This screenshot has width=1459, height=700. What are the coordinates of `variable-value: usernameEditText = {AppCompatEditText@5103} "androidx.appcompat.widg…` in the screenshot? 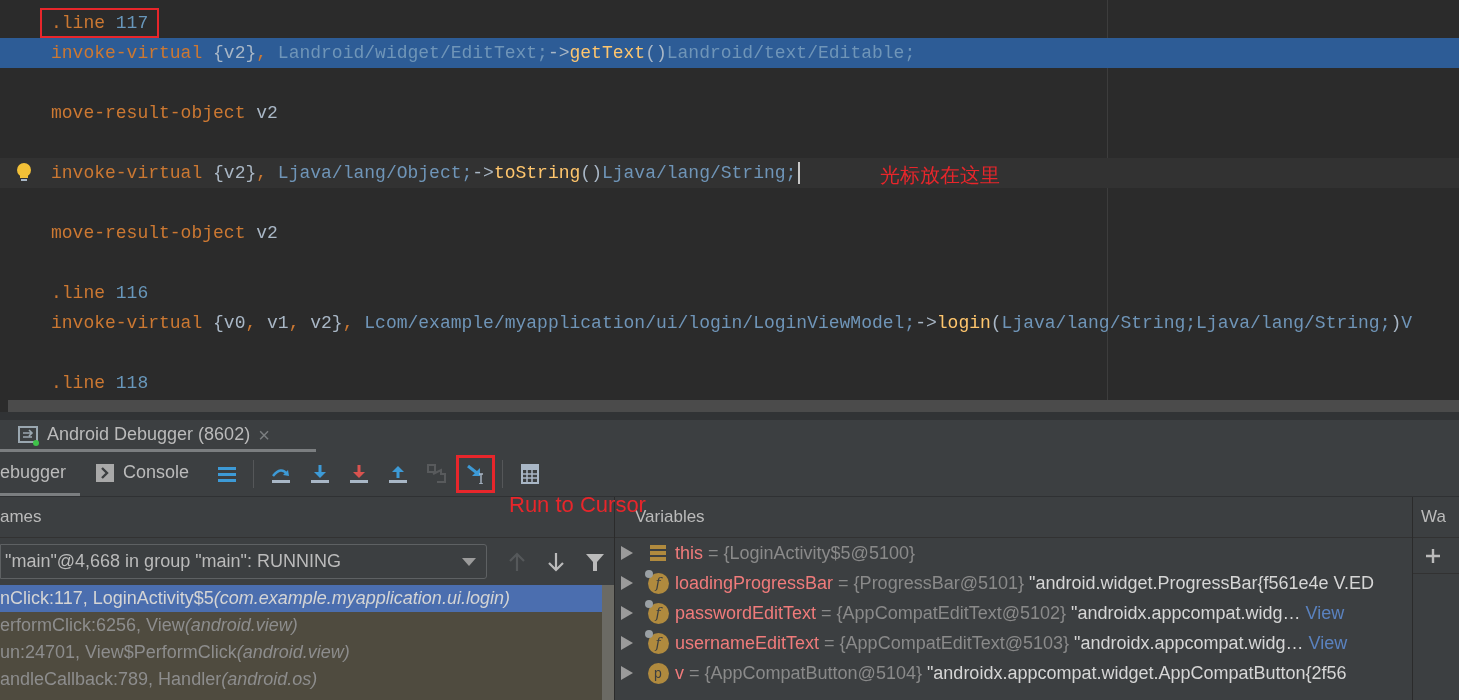 It's located at (989, 643).